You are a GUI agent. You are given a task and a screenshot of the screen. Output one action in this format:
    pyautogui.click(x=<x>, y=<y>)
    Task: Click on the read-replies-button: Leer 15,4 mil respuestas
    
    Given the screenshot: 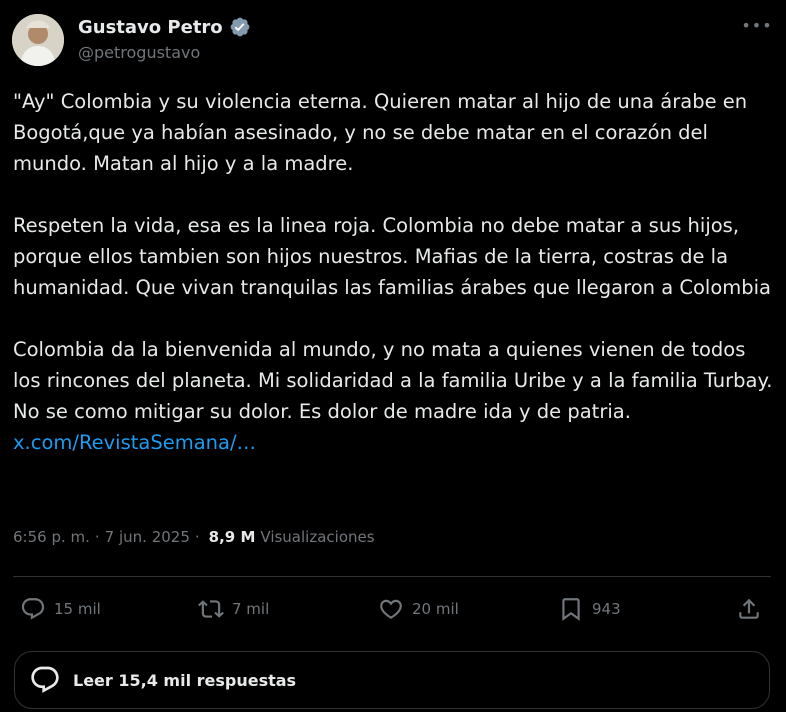 What is the action you would take?
    pyautogui.click(x=392, y=680)
    